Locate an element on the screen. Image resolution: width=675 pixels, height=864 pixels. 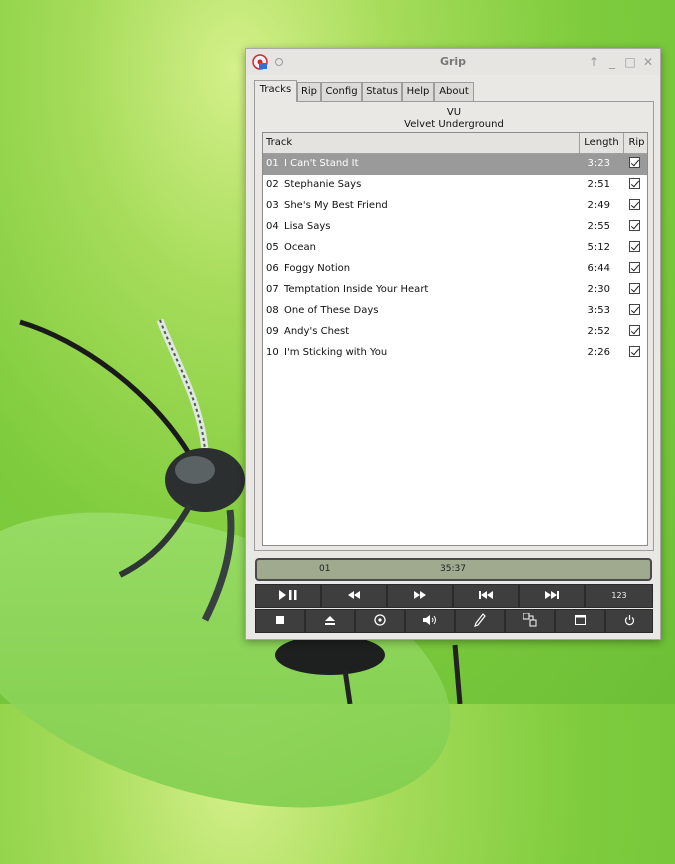
power-icon is located at coordinates (629, 619).